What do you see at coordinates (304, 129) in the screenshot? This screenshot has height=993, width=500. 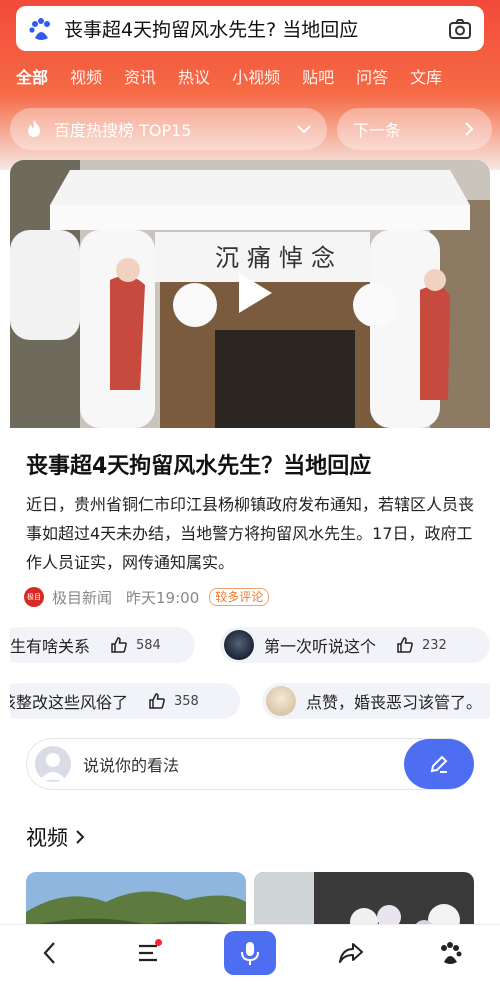 I see `chevron-down-icon` at bounding box center [304, 129].